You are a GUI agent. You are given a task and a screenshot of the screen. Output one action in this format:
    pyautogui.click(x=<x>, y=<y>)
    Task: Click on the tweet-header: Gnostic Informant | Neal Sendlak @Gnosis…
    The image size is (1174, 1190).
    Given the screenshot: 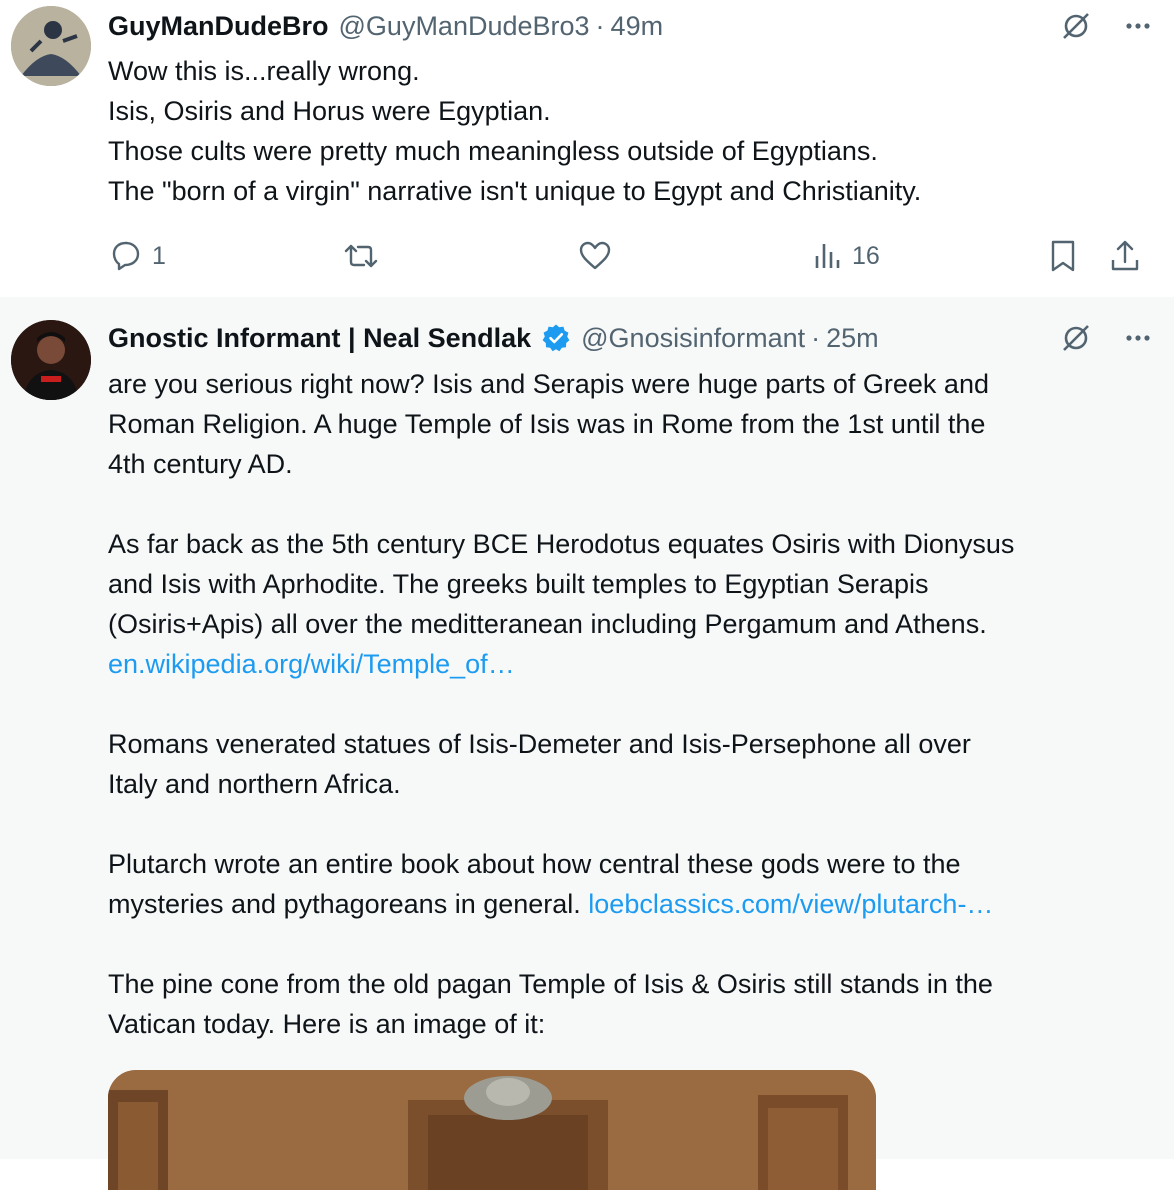 What is the action you would take?
    pyautogui.click(x=493, y=338)
    